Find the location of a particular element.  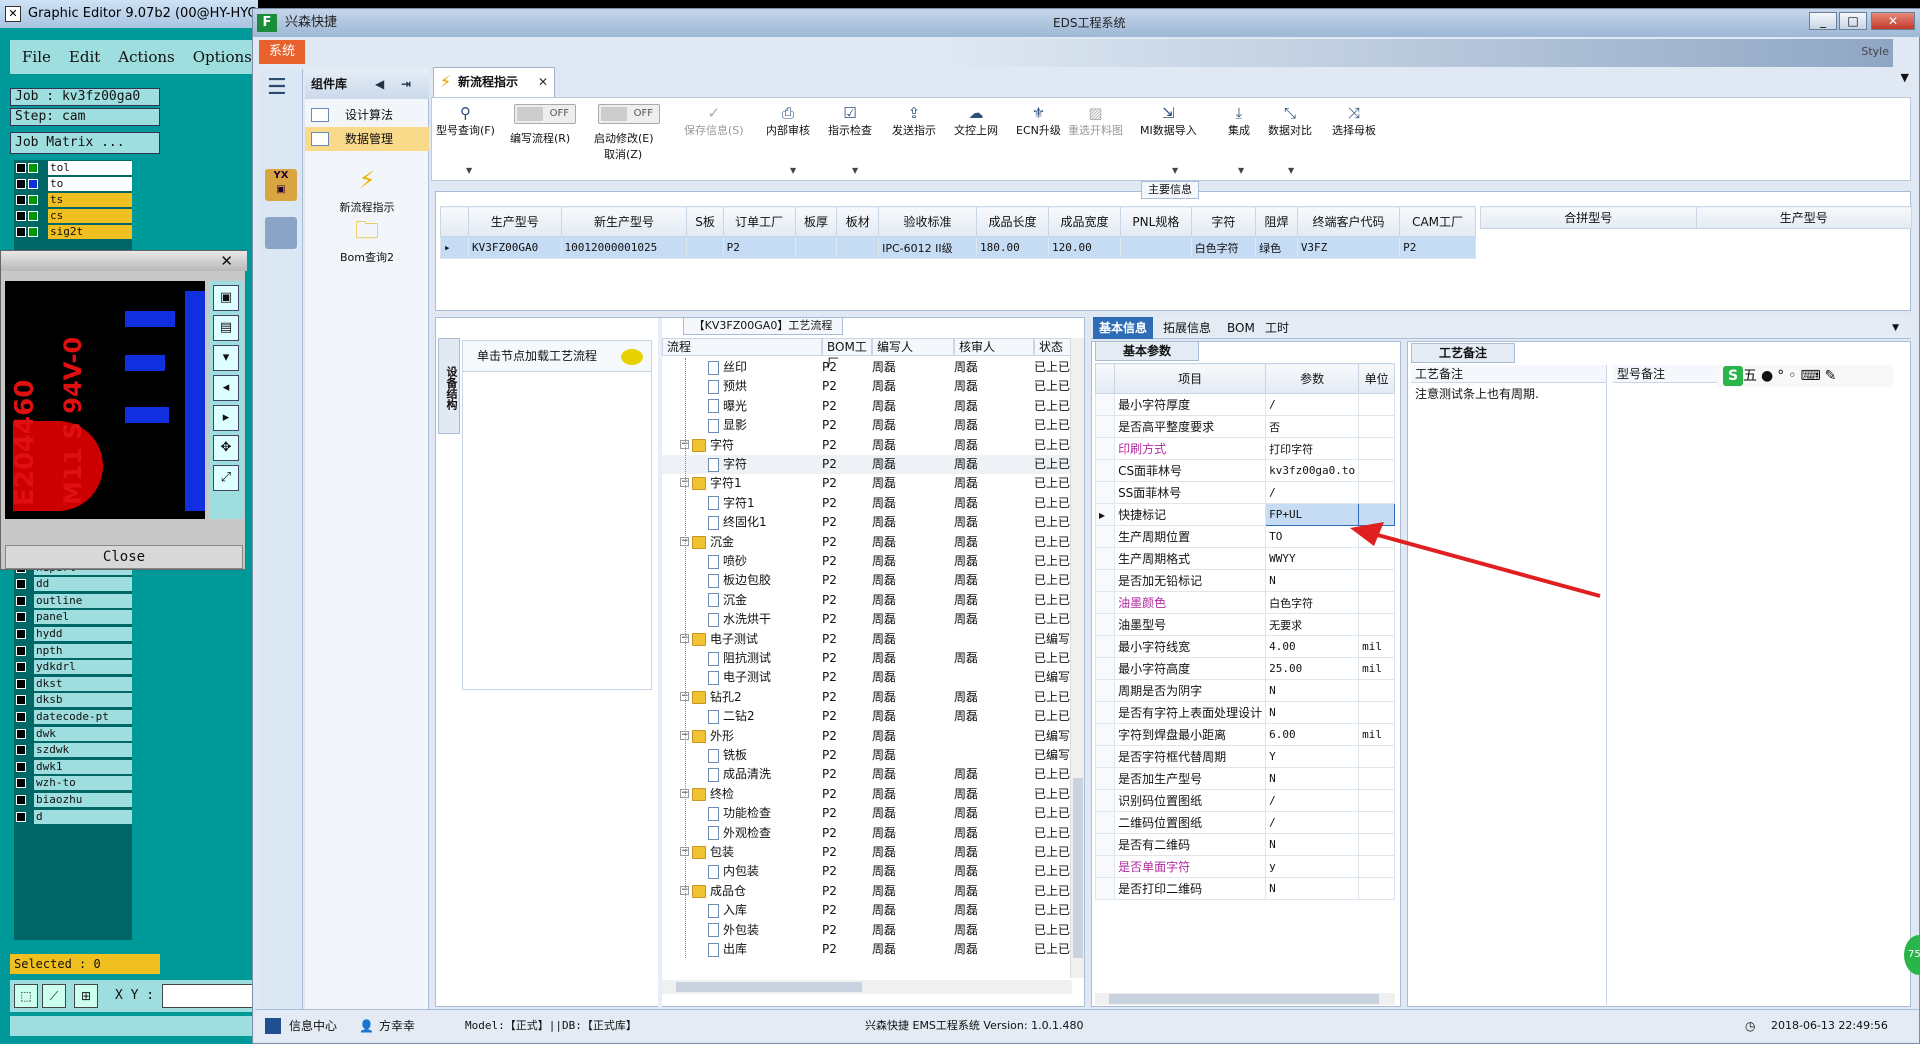

toggle-icon: OFF is located at coordinates (629, 114).